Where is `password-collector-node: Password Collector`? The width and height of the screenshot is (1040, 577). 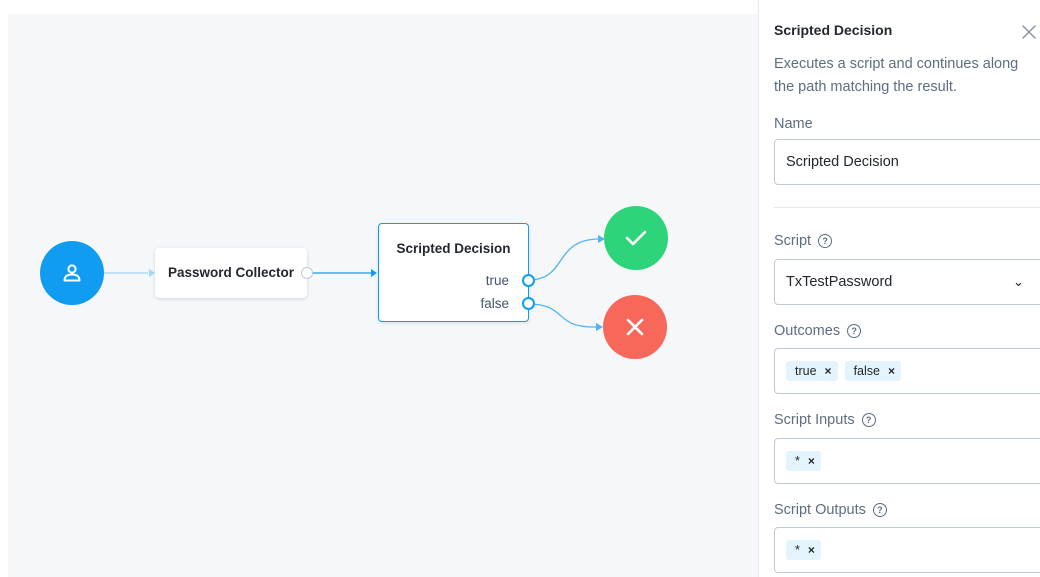
password-collector-node: Password Collector is located at coordinates (231, 273).